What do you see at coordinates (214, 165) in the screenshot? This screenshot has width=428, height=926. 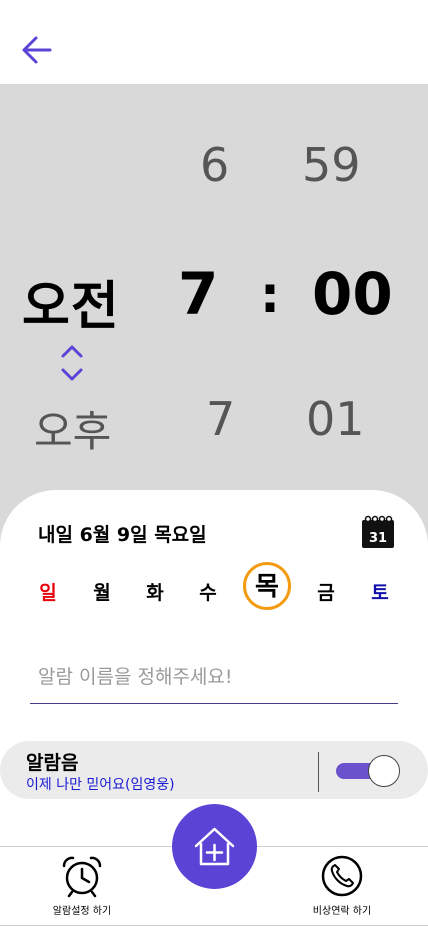 I see `hour-prev: 6` at bounding box center [214, 165].